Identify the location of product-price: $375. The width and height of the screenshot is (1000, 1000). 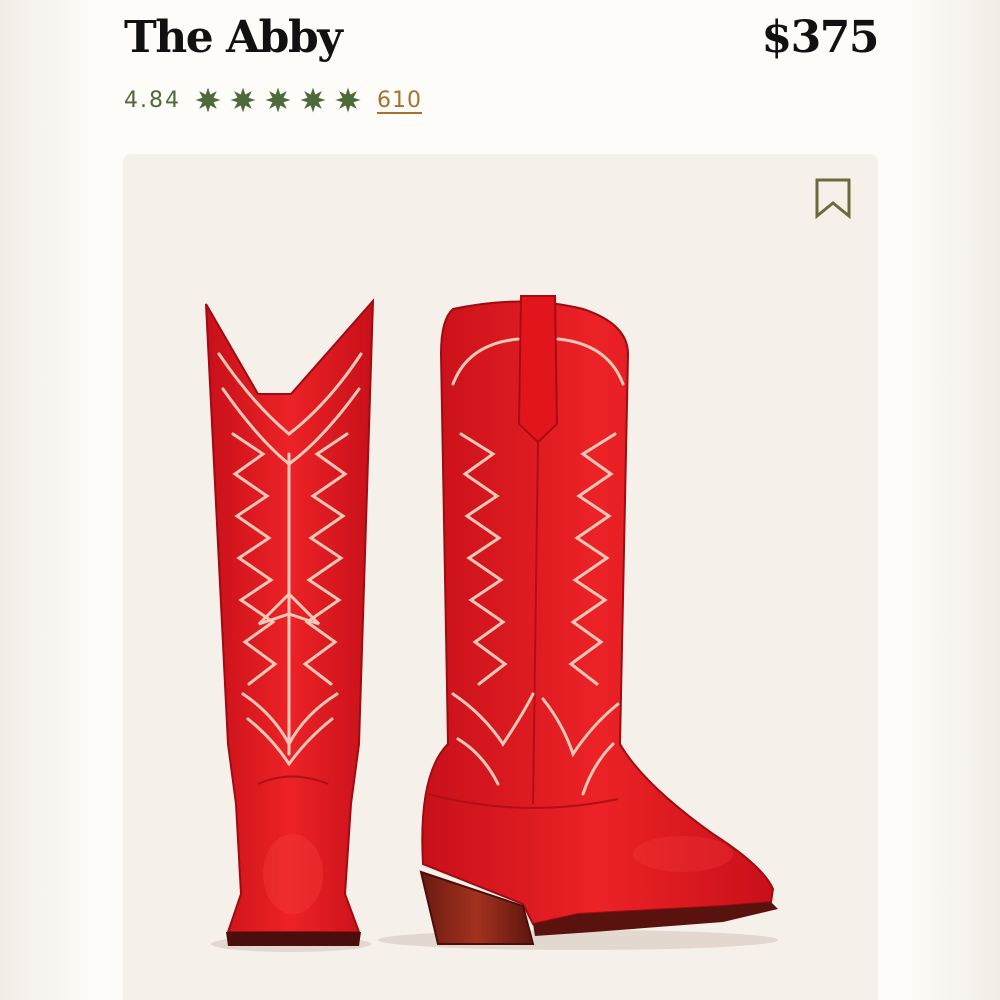
(820, 37).